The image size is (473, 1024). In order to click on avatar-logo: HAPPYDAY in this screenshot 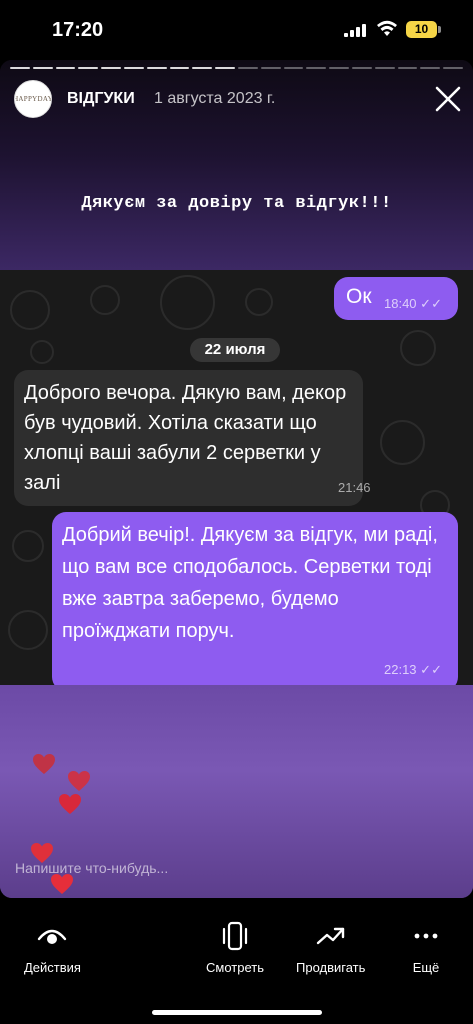, I will do `click(33, 99)`.